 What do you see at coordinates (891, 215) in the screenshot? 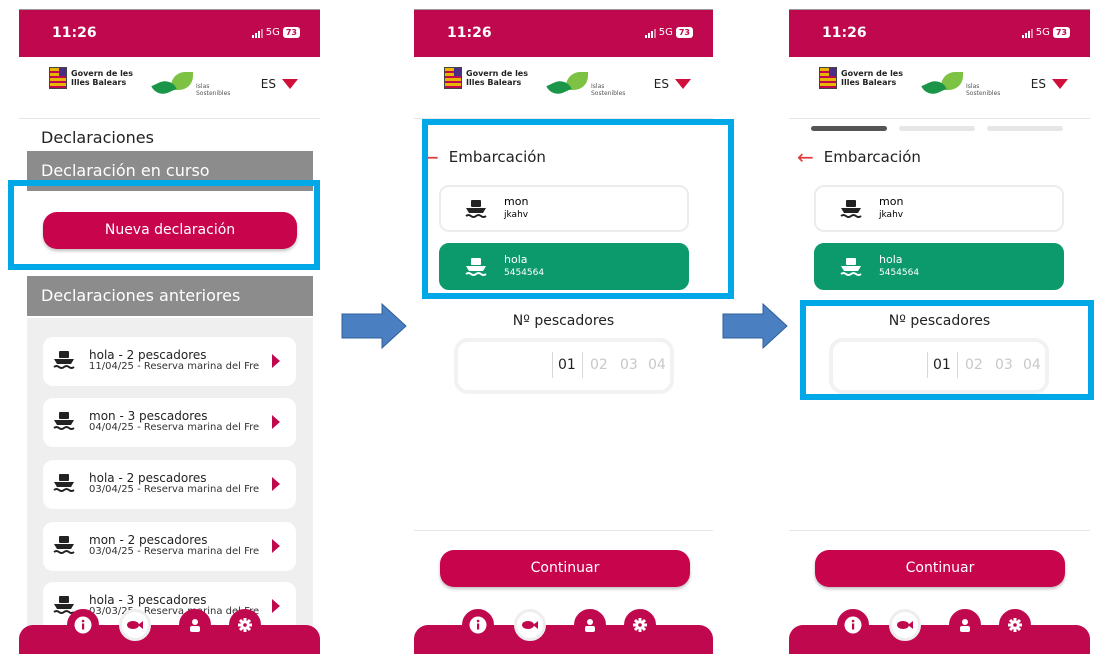
I see `boat-code: jkahv` at bounding box center [891, 215].